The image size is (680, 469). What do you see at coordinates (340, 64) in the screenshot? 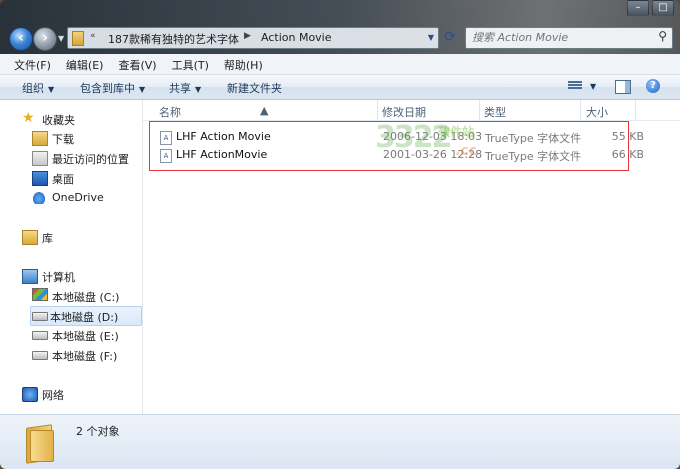
I see `menu-bar: 文件(F) 编辑(E) 查看(V) 工具(T) 帮助(H)` at bounding box center [340, 64].